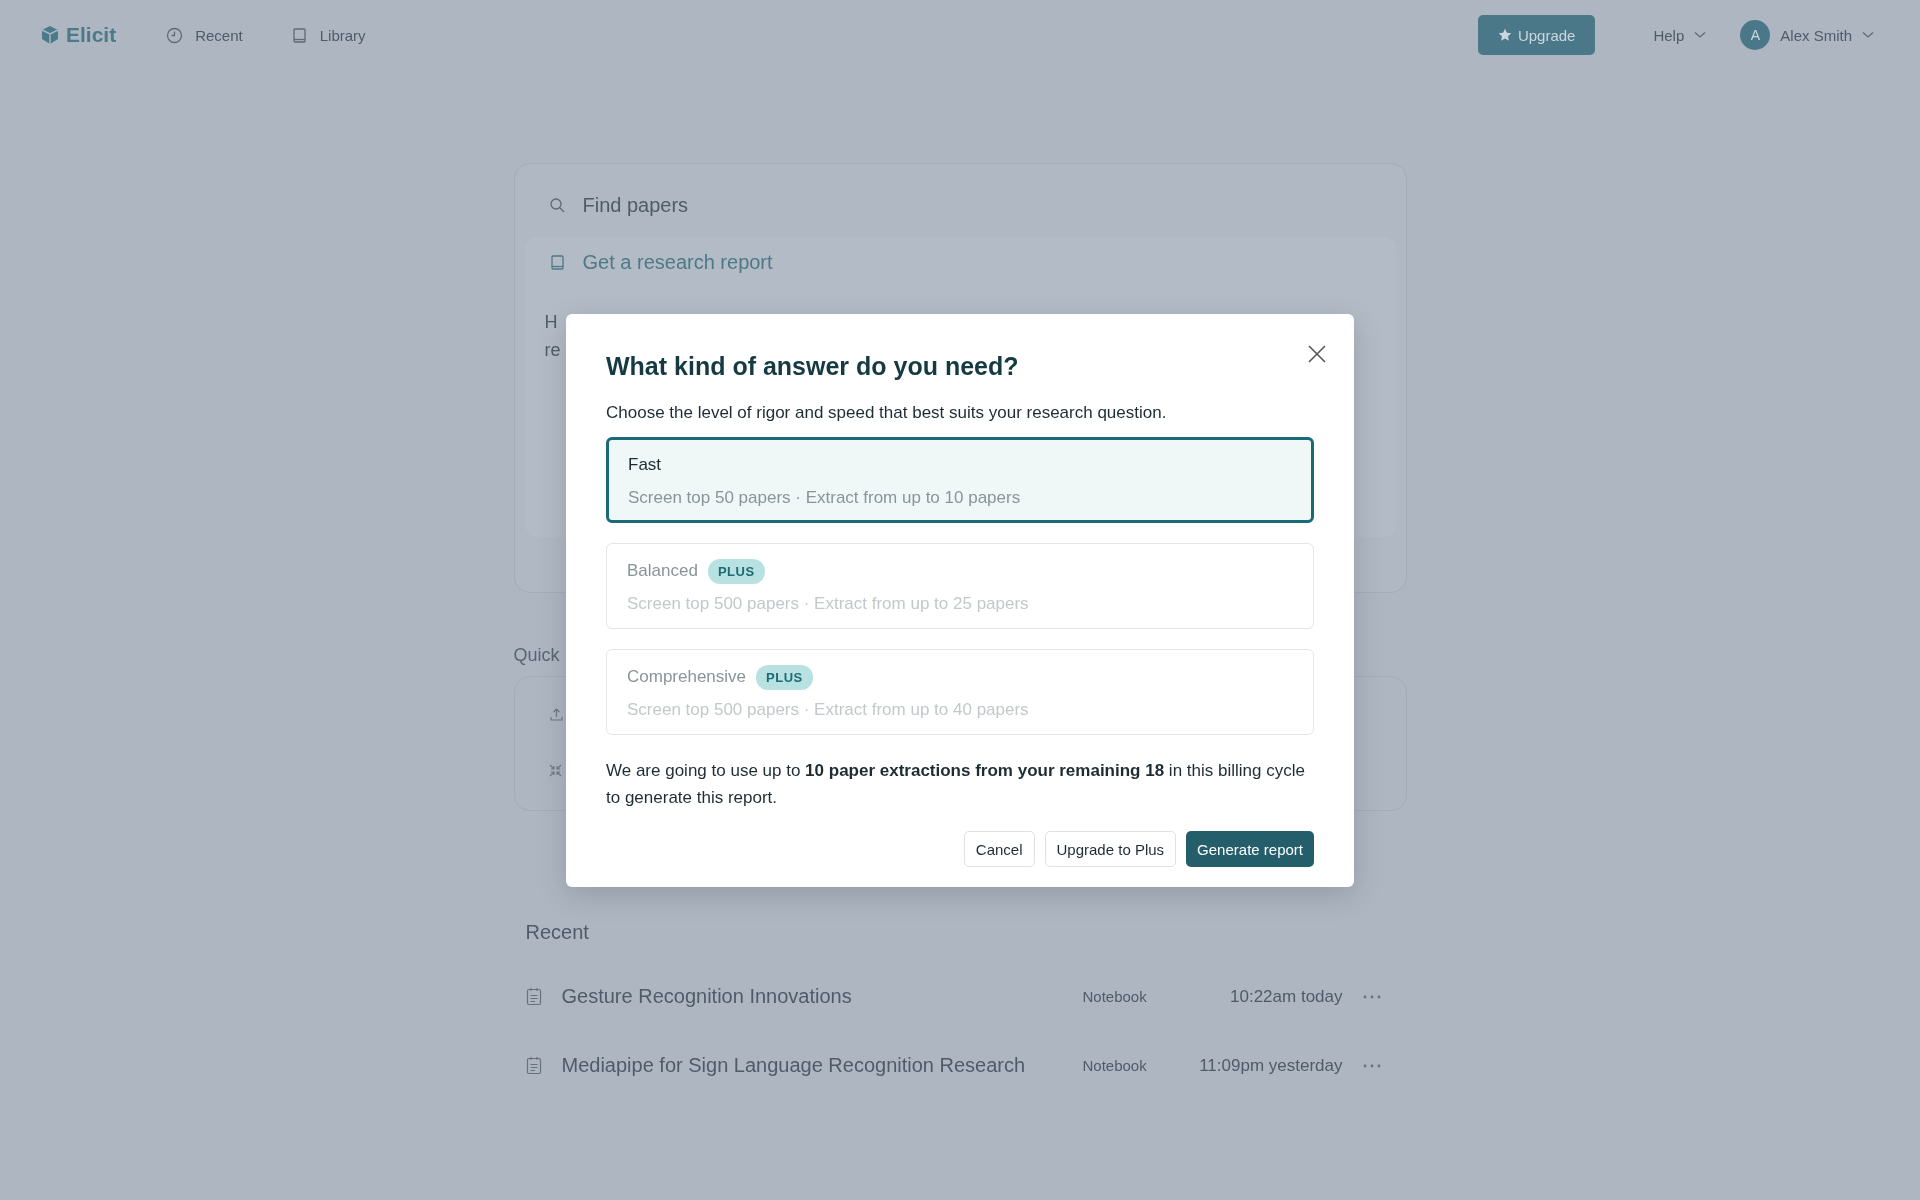 This screenshot has width=1920, height=1200. I want to click on dialog-title: What kind of answer do you need?, so click(813, 366).